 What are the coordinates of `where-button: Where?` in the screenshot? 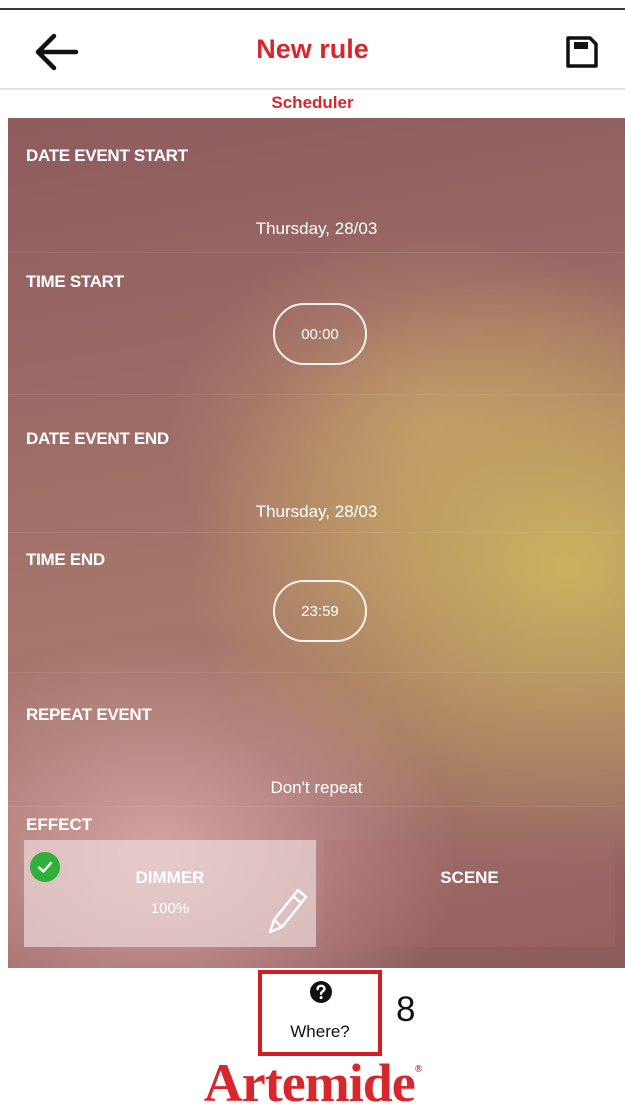 It's located at (320, 1013).